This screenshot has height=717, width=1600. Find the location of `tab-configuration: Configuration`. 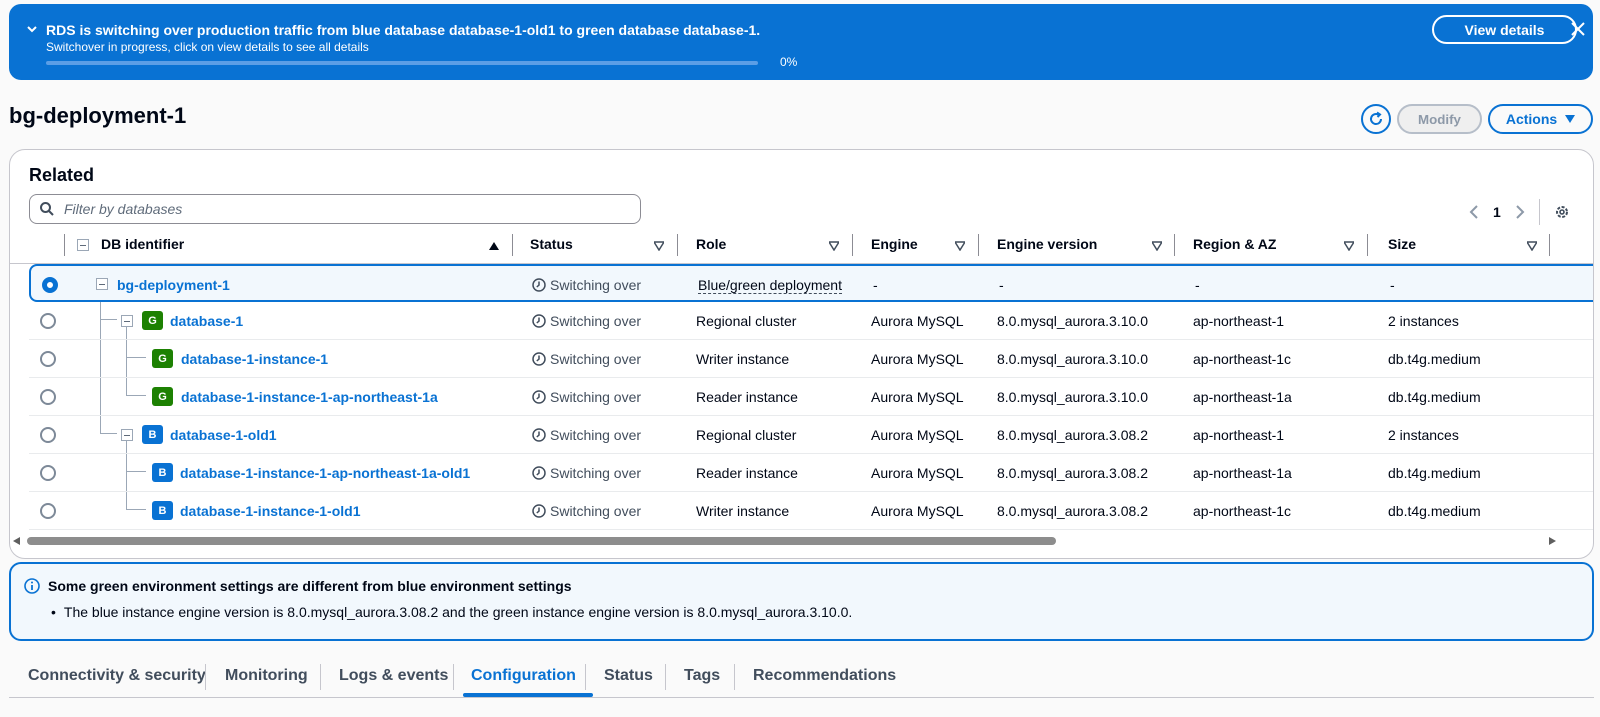

tab-configuration: Configuration is located at coordinates (523, 676).